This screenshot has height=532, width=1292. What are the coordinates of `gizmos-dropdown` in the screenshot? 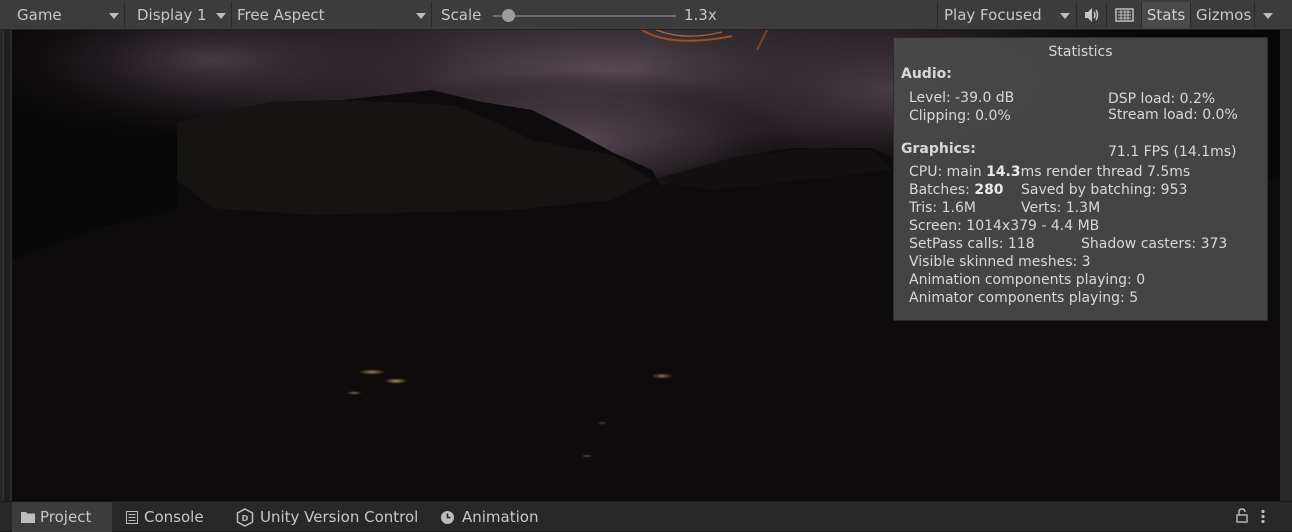 It's located at (1268, 15).